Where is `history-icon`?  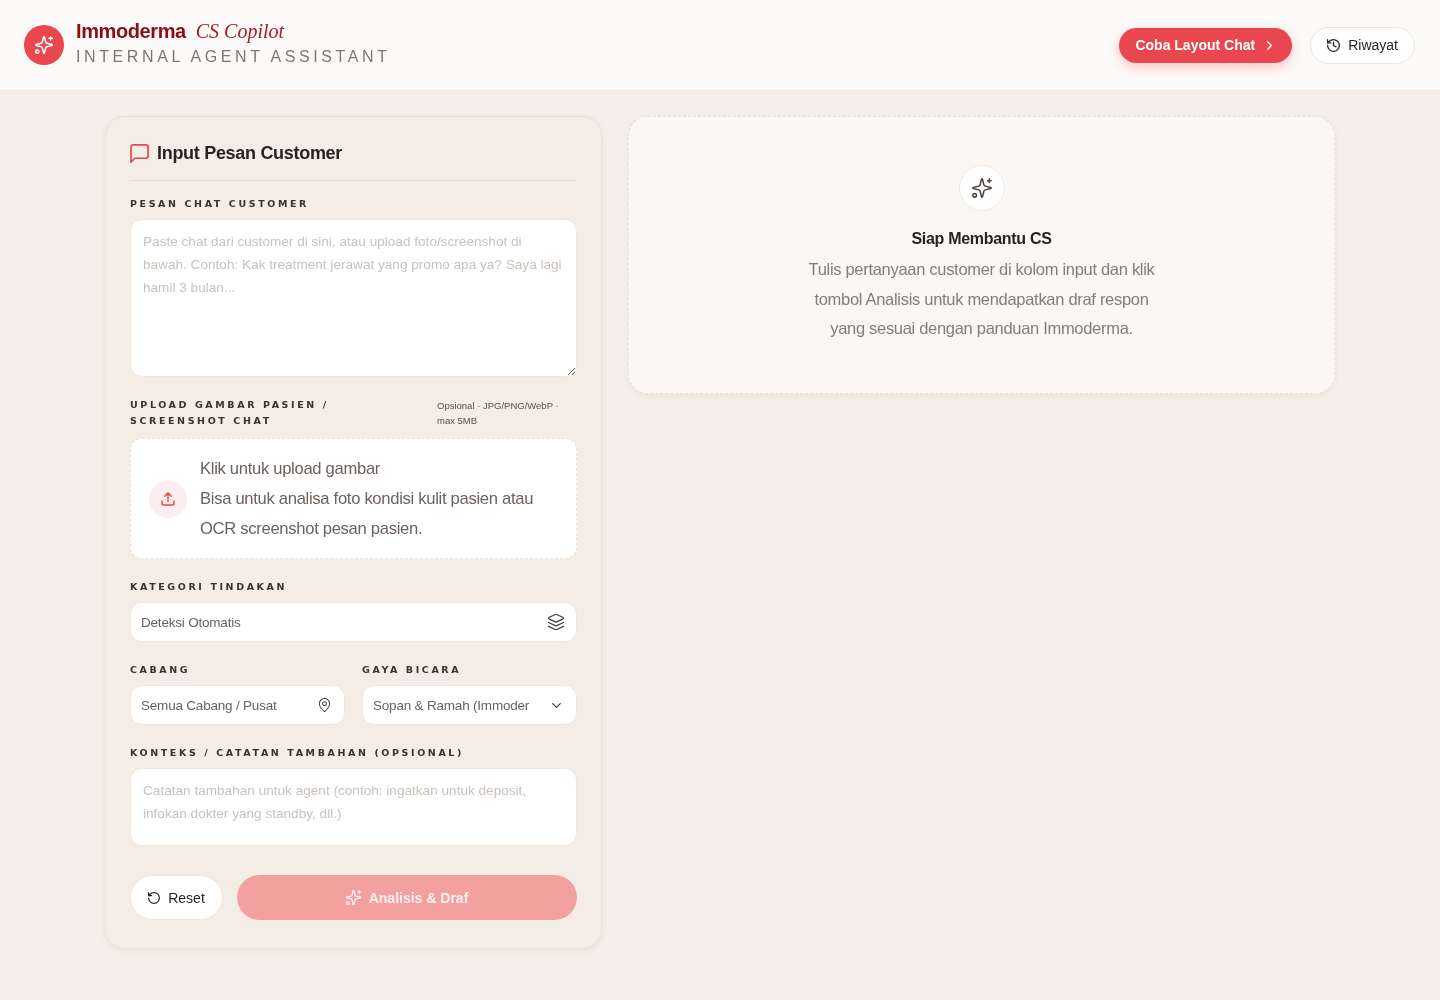
history-icon is located at coordinates (1334, 45).